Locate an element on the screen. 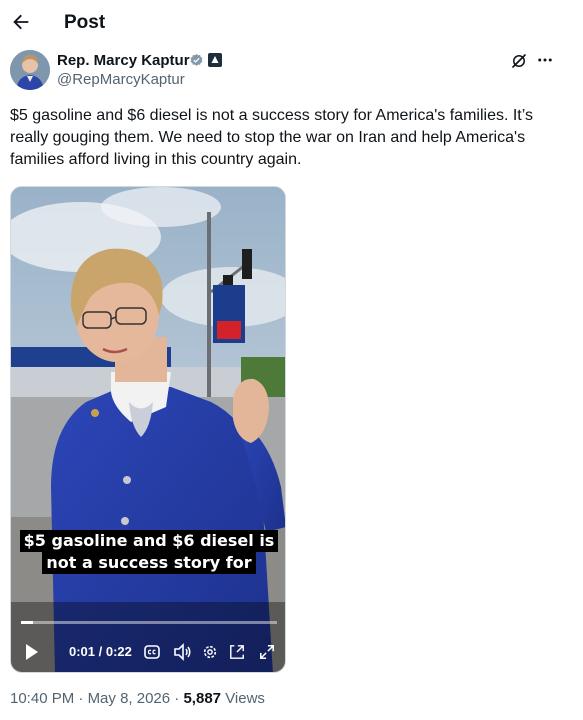 This screenshot has width=583, height=720. views-count: 5,887 is located at coordinates (202, 698).